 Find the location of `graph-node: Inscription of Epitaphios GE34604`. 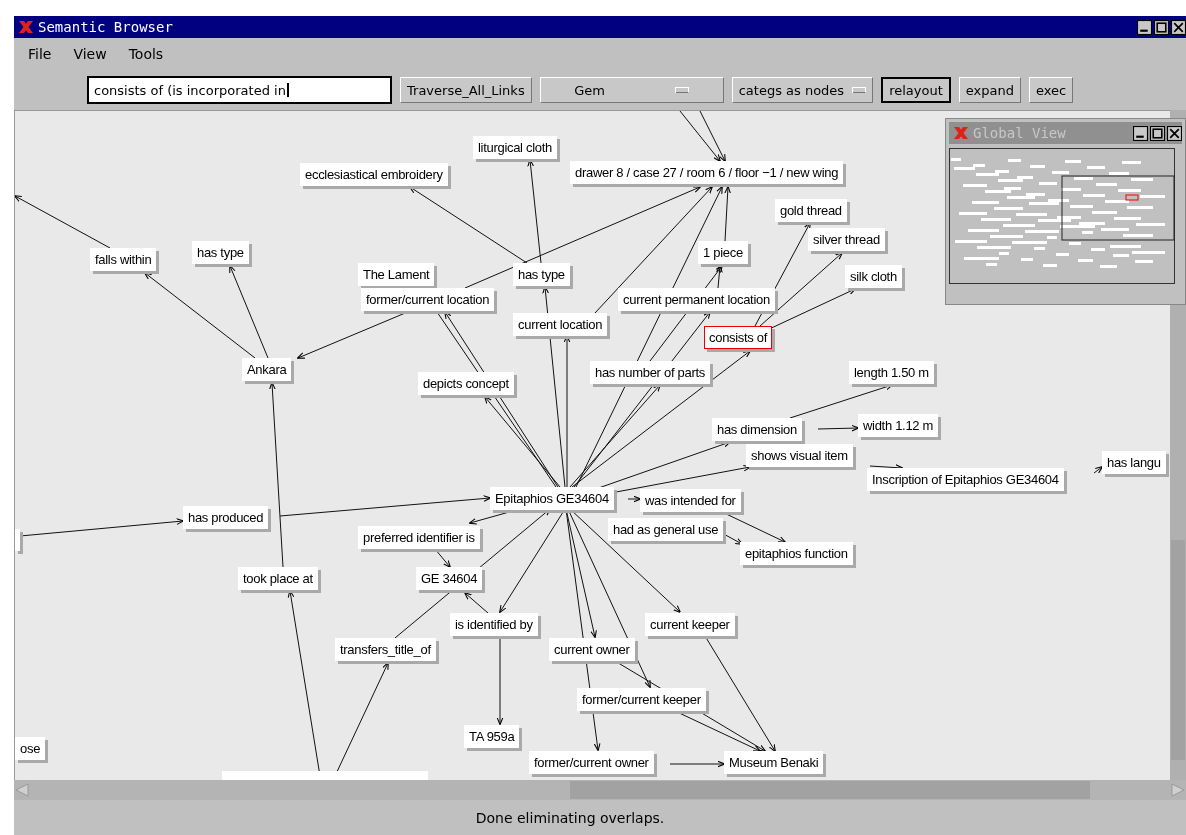

graph-node: Inscription of Epitaphios GE34604 is located at coordinates (965, 479).